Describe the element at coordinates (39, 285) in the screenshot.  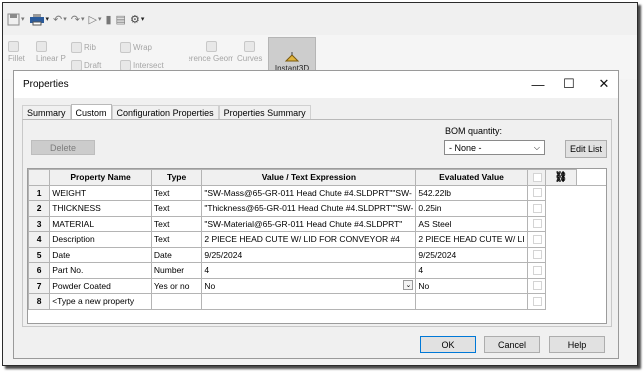
I see `row-number: 7` at that location.